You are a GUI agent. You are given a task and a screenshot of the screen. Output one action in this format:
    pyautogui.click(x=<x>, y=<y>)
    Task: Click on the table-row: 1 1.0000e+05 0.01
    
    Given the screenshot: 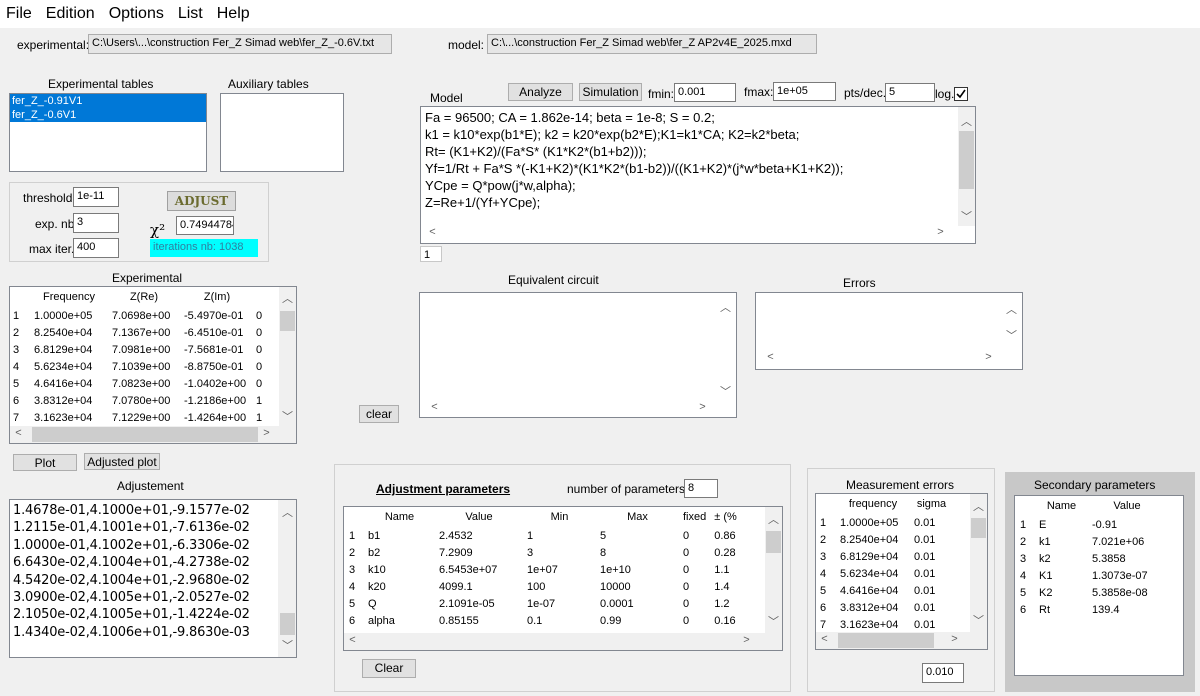 What is the action you would take?
    pyautogui.click(x=884, y=522)
    